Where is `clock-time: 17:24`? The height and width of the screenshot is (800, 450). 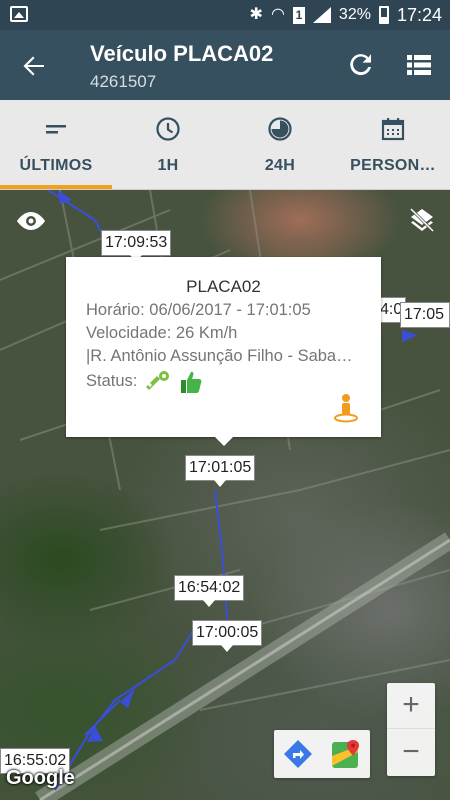
clock-time: 17:24 is located at coordinates (419, 14).